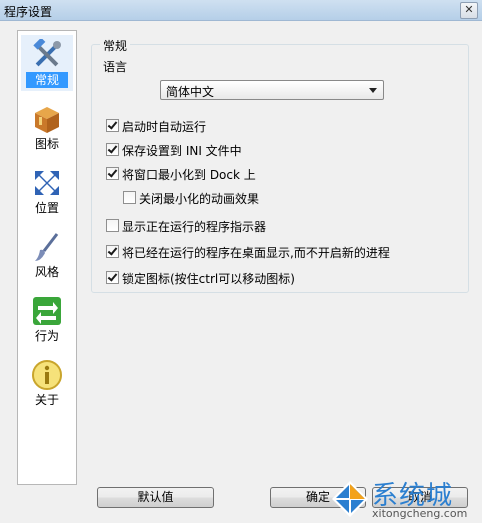 The image size is (482, 523). What do you see at coordinates (46, 272) in the screenshot?
I see `sidebar-item-label: 风格` at bounding box center [46, 272].